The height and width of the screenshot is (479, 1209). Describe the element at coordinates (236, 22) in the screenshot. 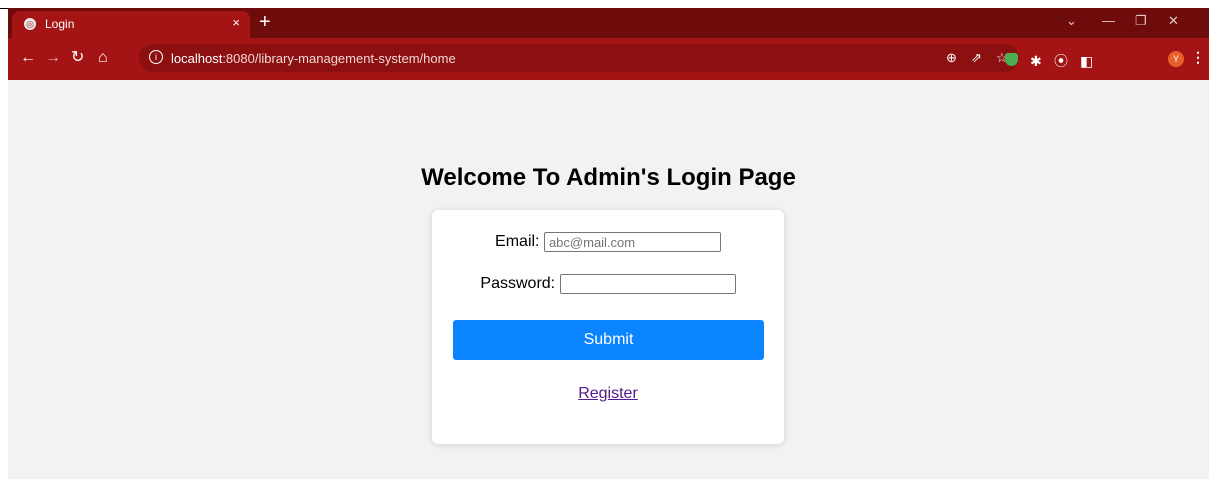

I see `tab-close-button: ×` at that location.